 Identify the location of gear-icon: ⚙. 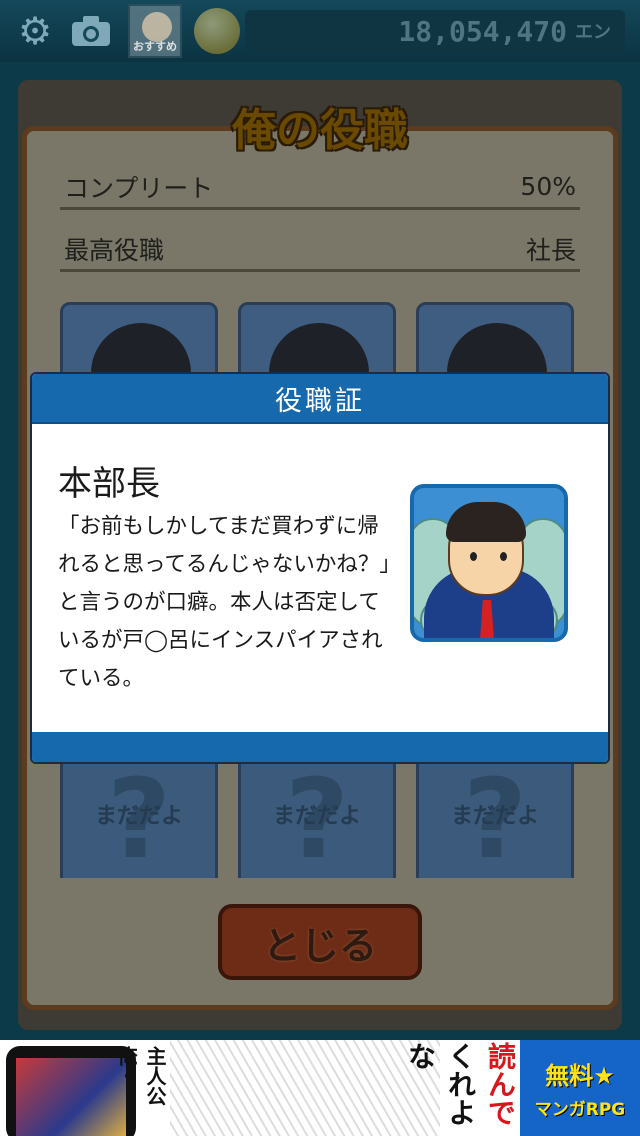
(35, 31).